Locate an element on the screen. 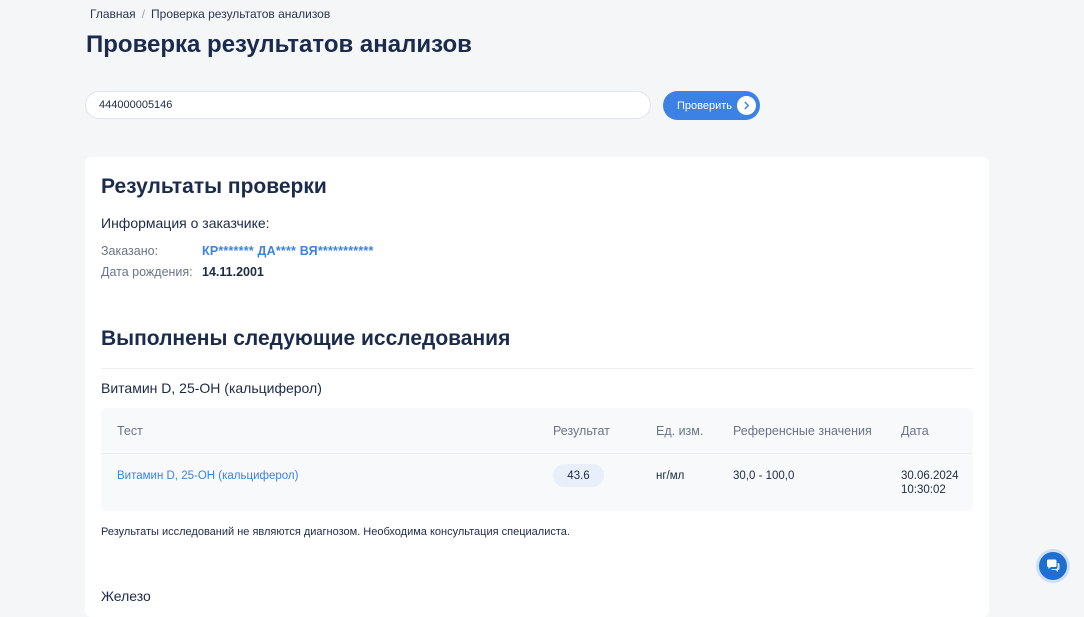 The width and height of the screenshot is (1084, 617). date-cell: 30.06.2024 10:30:02 is located at coordinates (930, 483).